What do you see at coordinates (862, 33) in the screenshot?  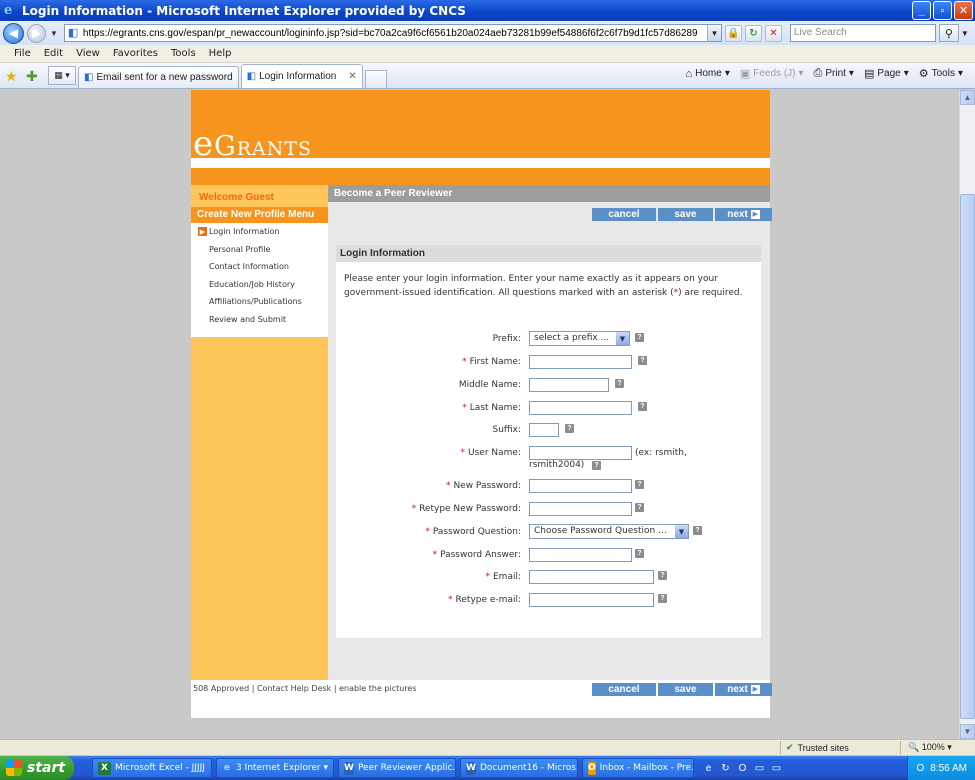 I see `search-input: Live Search` at bounding box center [862, 33].